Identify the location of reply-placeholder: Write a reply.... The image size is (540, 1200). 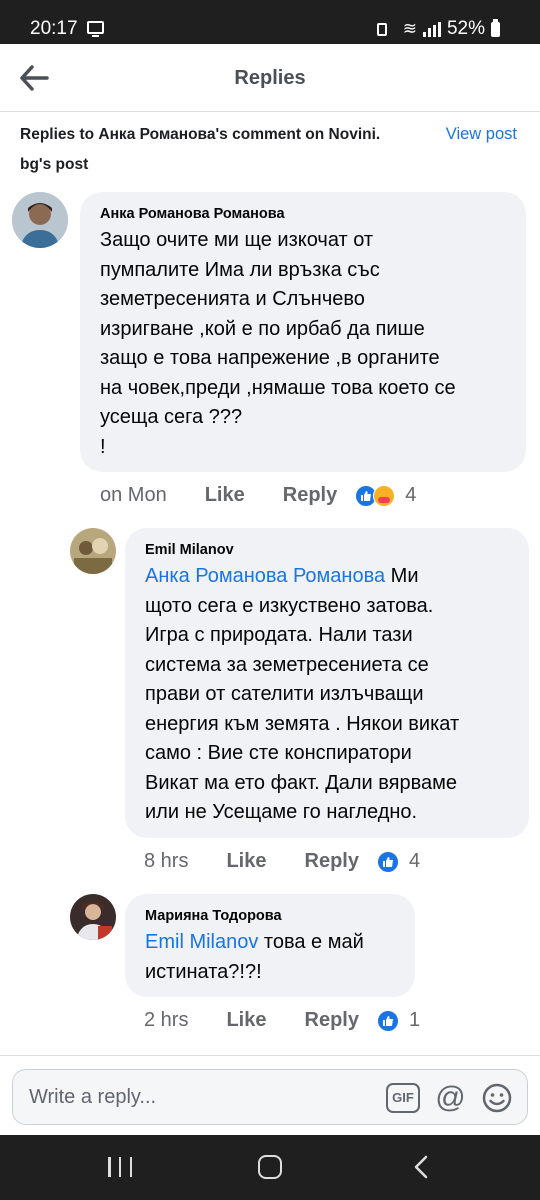
(93, 1097).